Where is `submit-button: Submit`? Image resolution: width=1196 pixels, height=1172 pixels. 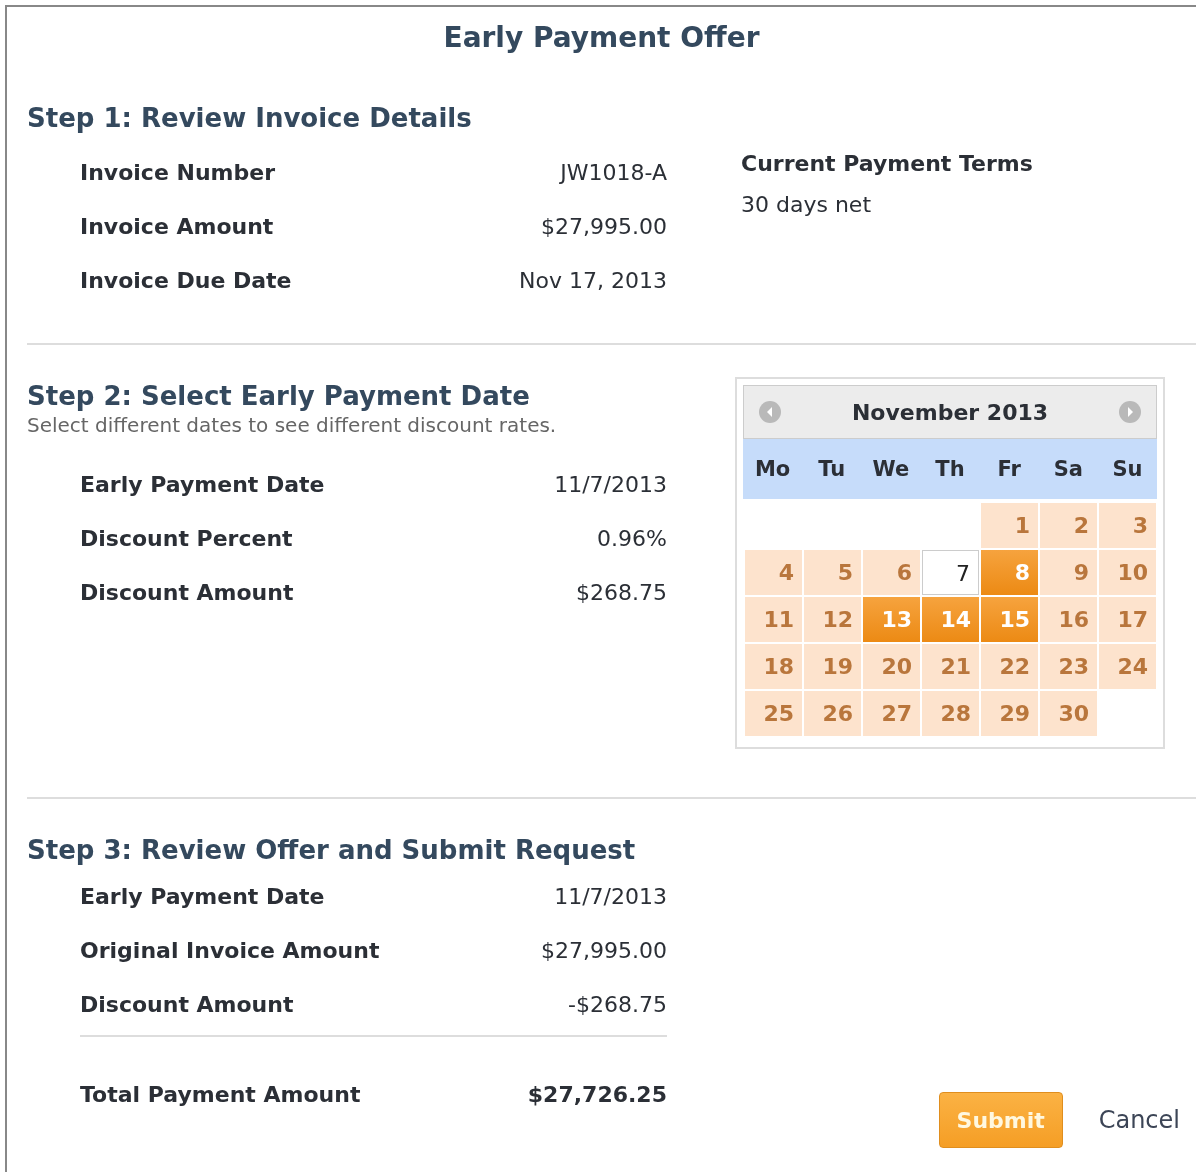
submit-button: Submit is located at coordinates (1000, 1120).